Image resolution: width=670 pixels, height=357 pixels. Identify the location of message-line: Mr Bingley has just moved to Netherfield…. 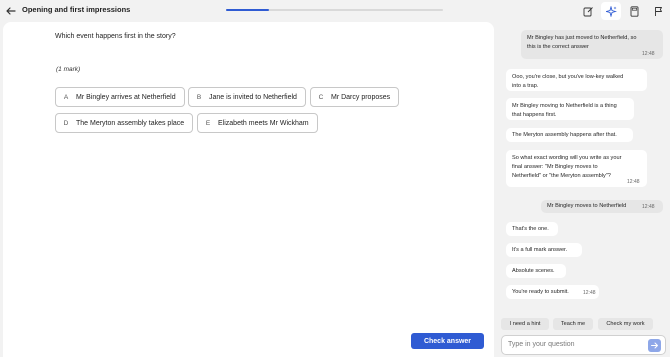
(582, 38).